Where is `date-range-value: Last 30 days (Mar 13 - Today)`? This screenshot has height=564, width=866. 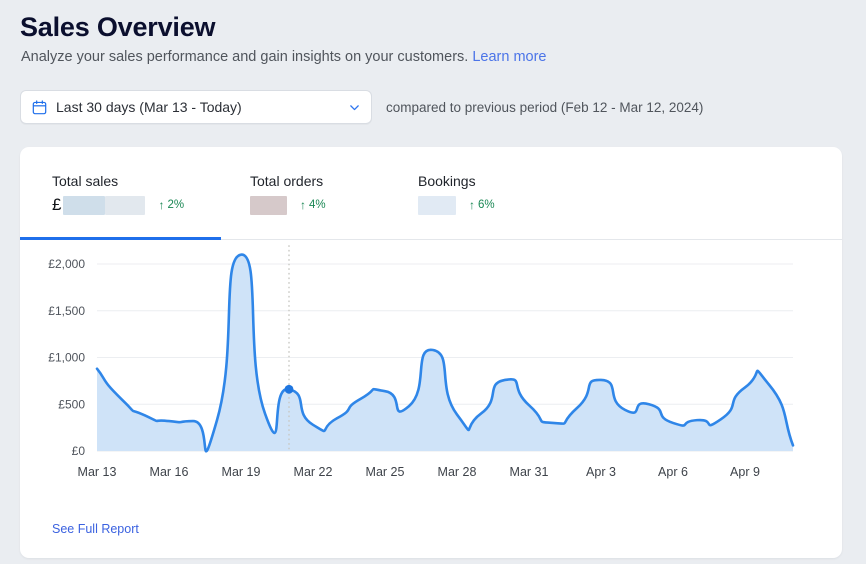
date-range-value: Last 30 days (Mar 13 - Today) is located at coordinates (149, 107).